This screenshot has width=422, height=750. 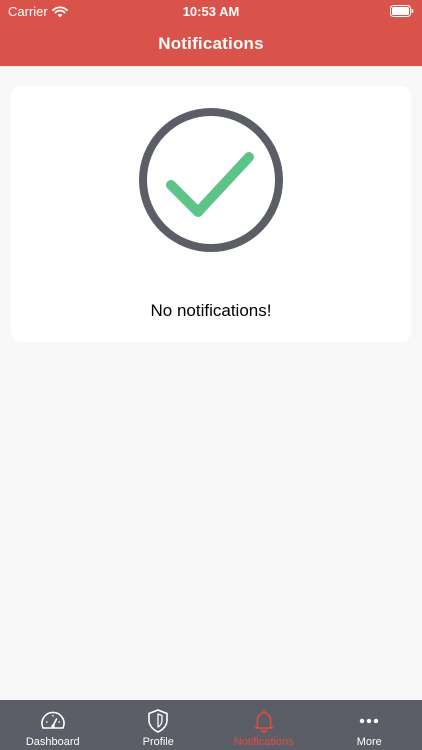 What do you see at coordinates (369, 721) in the screenshot?
I see `more-dots-icon` at bounding box center [369, 721].